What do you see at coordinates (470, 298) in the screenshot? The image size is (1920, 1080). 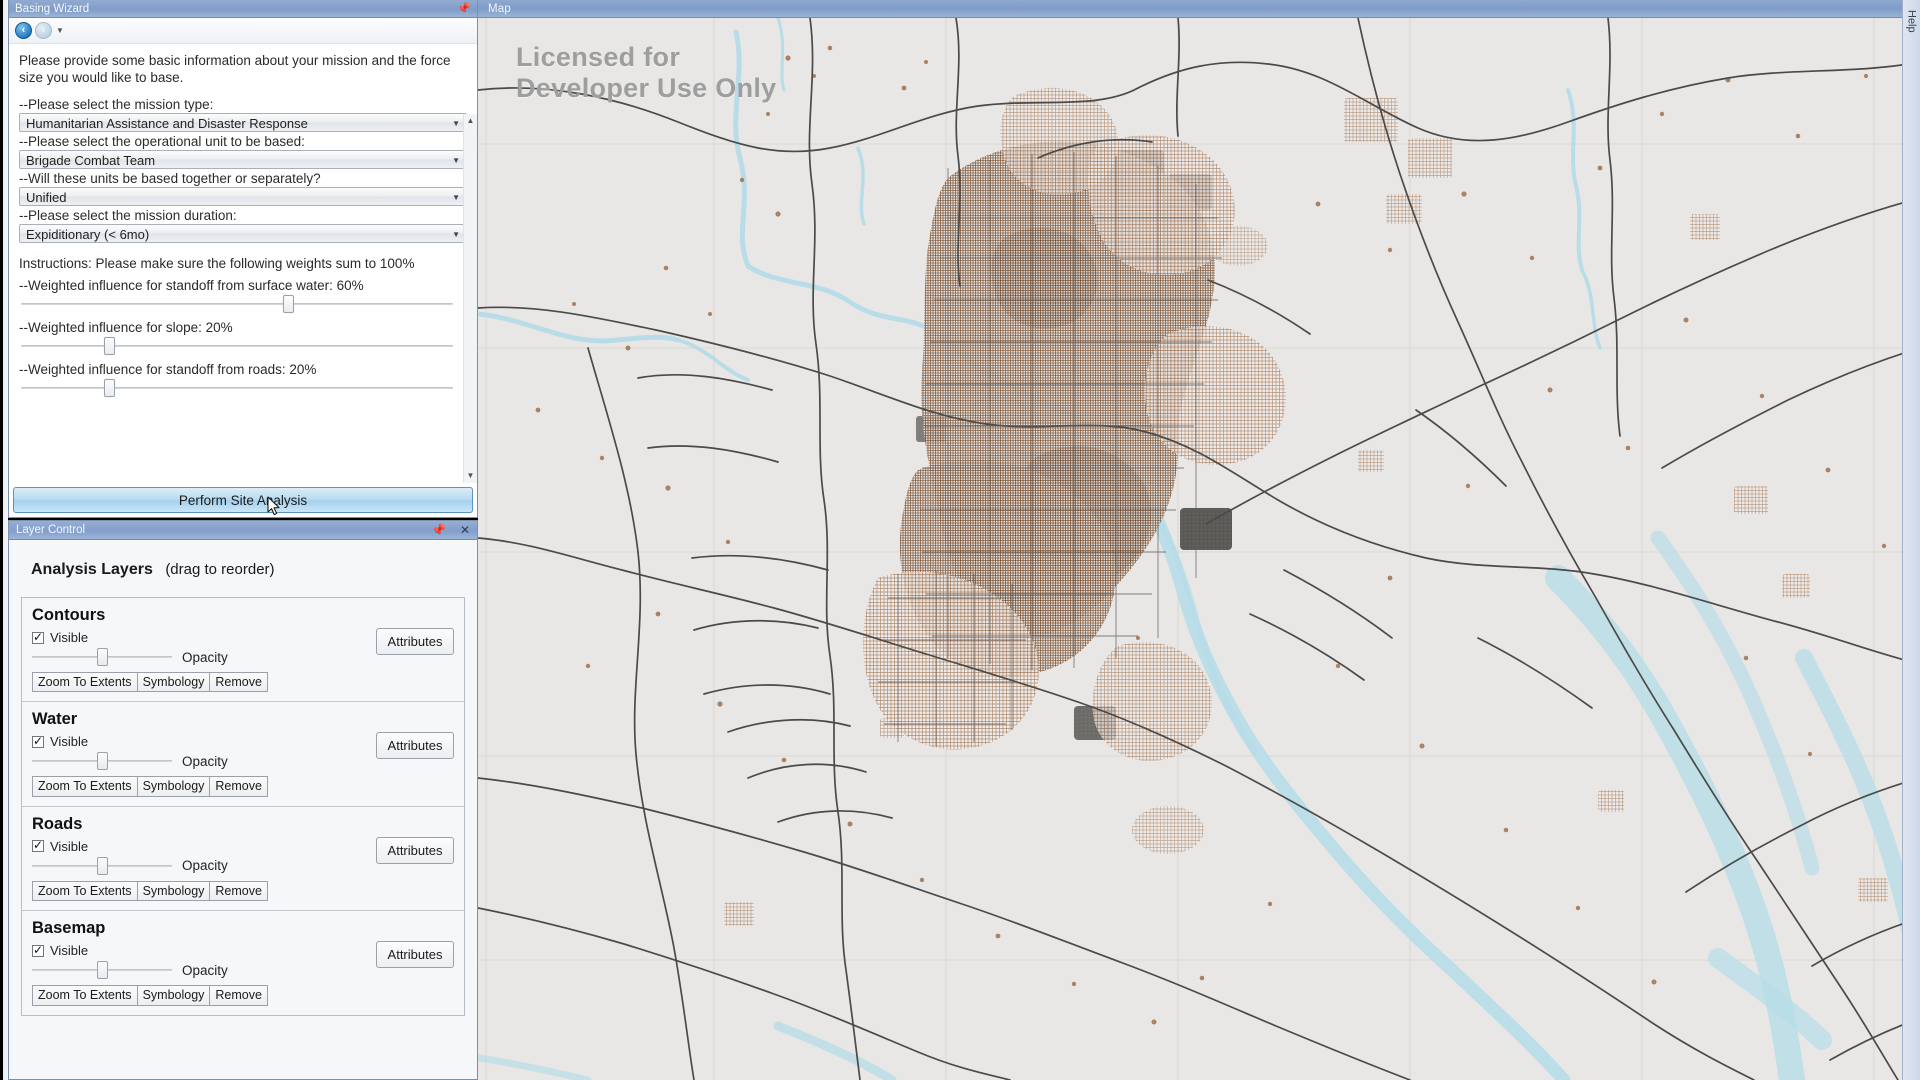 I see `wizard-scrollbar: ▲ ▼` at bounding box center [470, 298].